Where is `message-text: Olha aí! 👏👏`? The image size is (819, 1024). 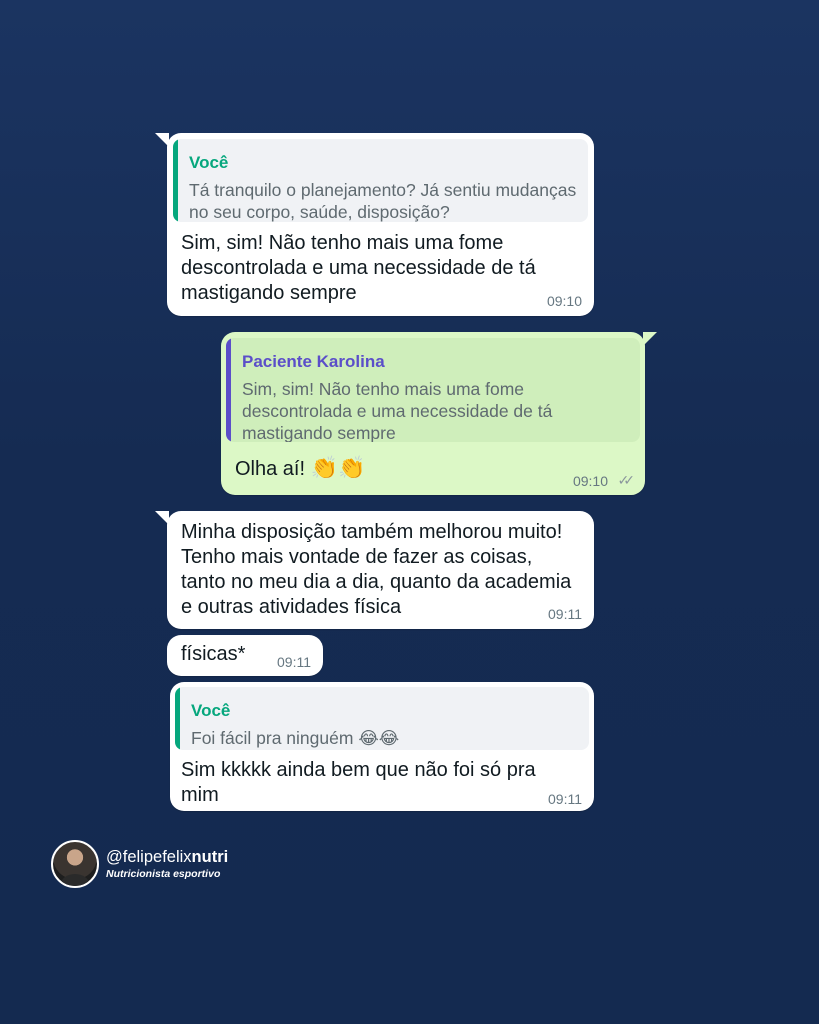 message-text: Olha aí! 👏👏 is located at coordinates (300, 468).